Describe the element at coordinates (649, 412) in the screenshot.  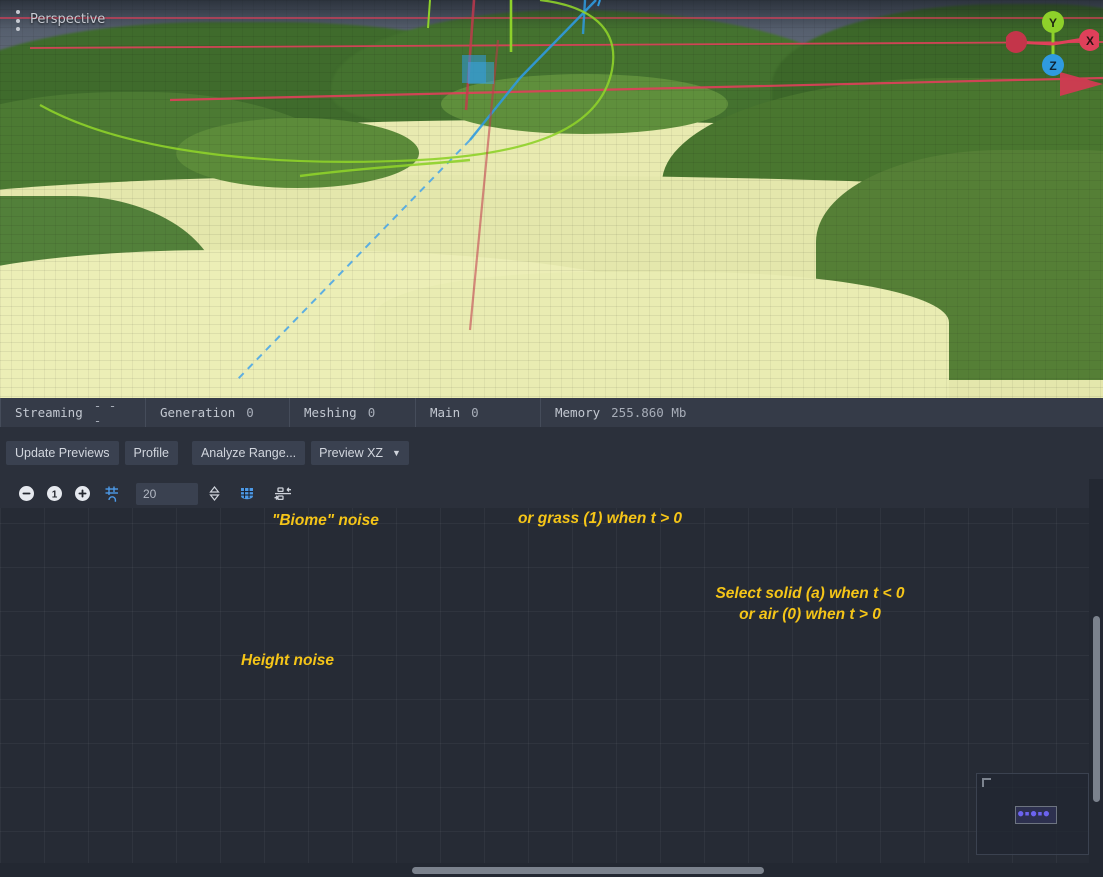
I see `status-memory-value: 255.860 Mb` at that location.